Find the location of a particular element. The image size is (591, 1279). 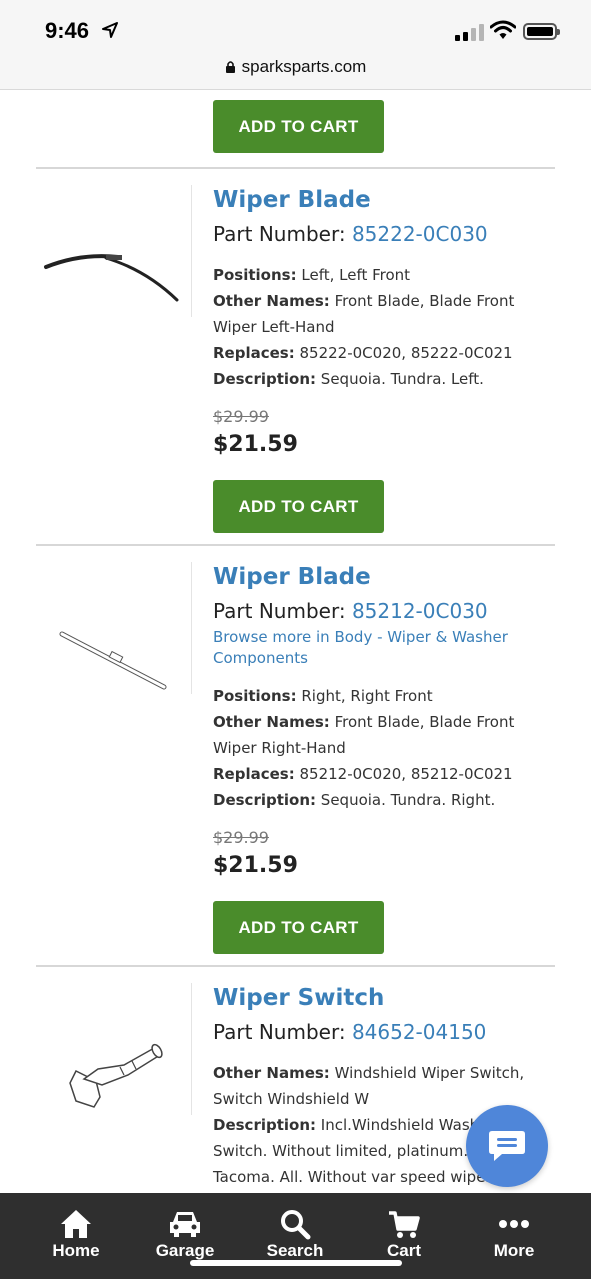

spec-row: Description: Sequoia. Tundra. Left. is located at coordinates (348, 379).